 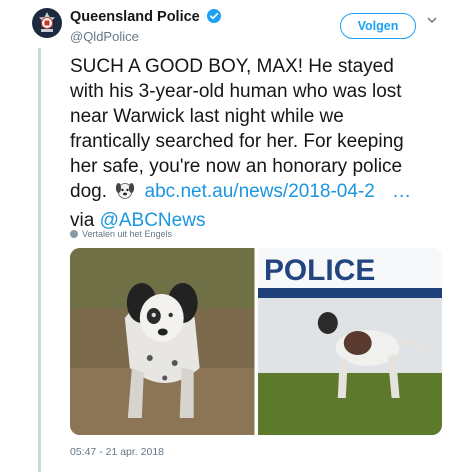 I want to click on tweet-line: her safe, you're now an honorary police, so click(x=236, y=166).